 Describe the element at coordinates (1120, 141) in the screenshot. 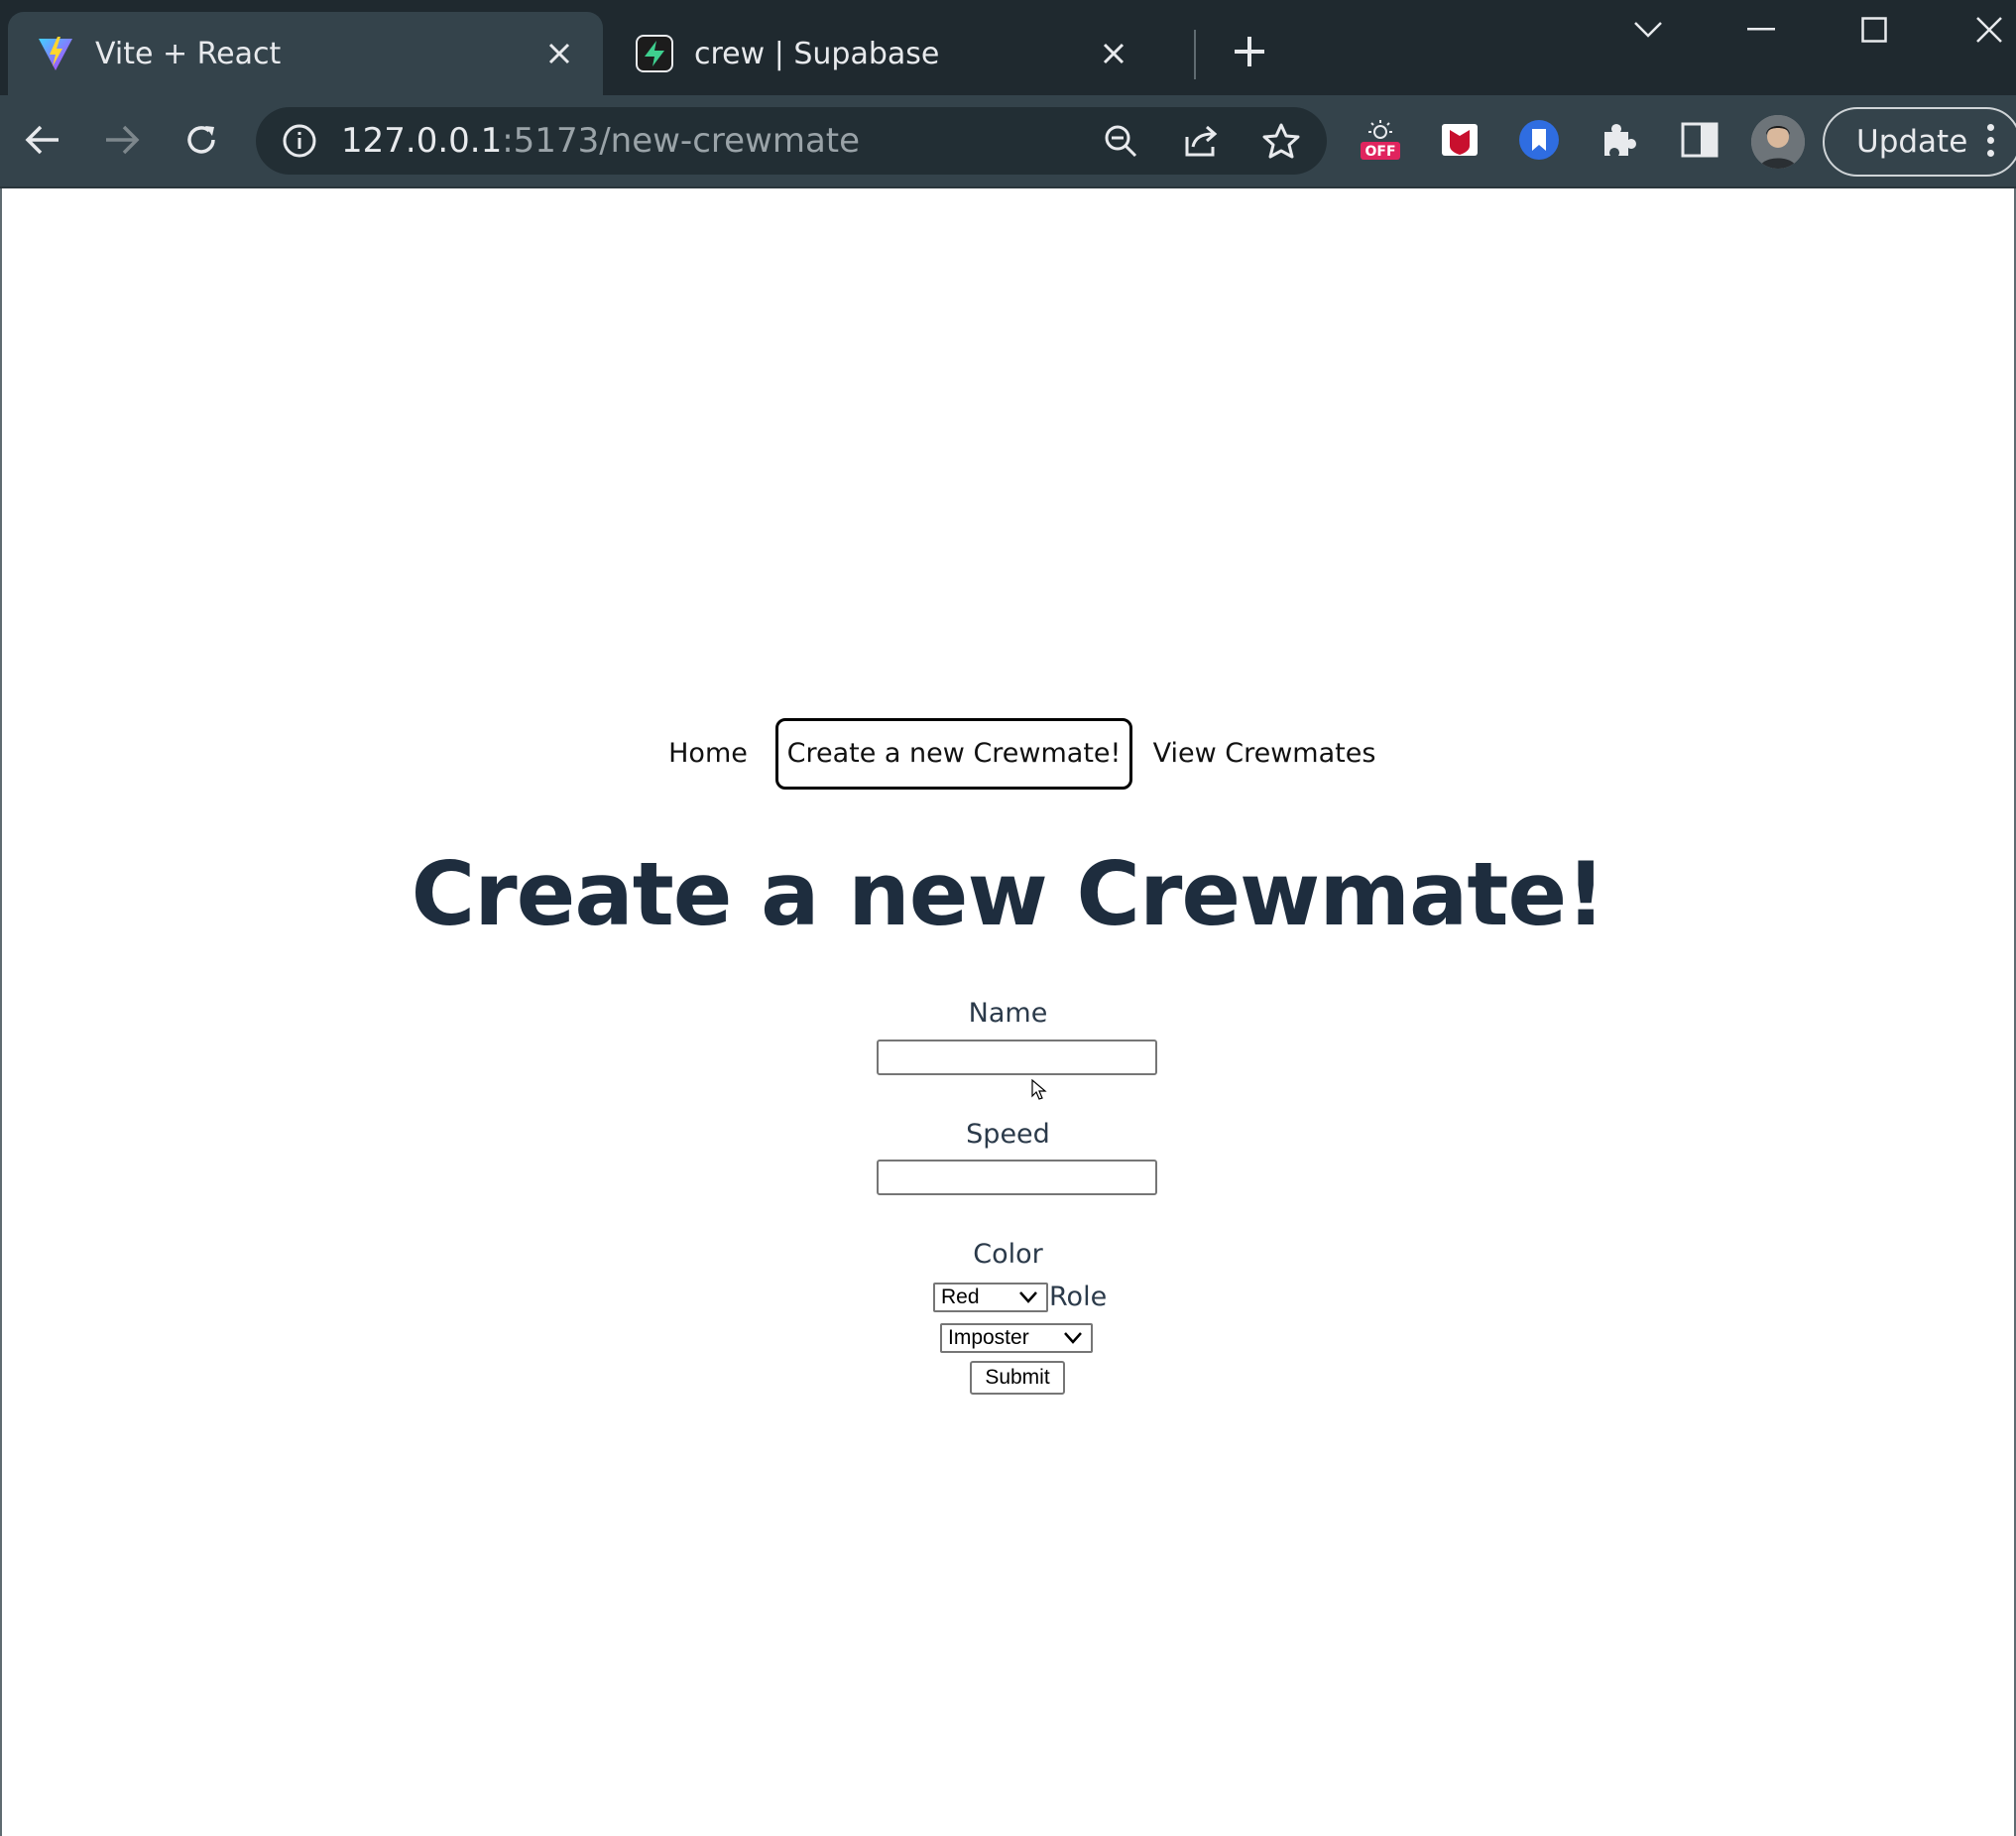

I see `zoom-out-icon` at that location.